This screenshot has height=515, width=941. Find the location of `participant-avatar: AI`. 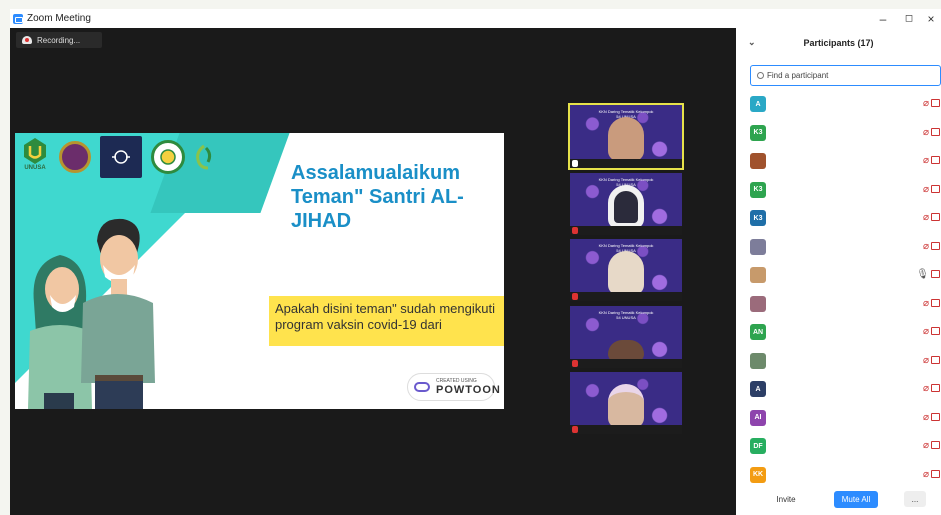

participant-avatar: AI is located at coordinates (758, 417).